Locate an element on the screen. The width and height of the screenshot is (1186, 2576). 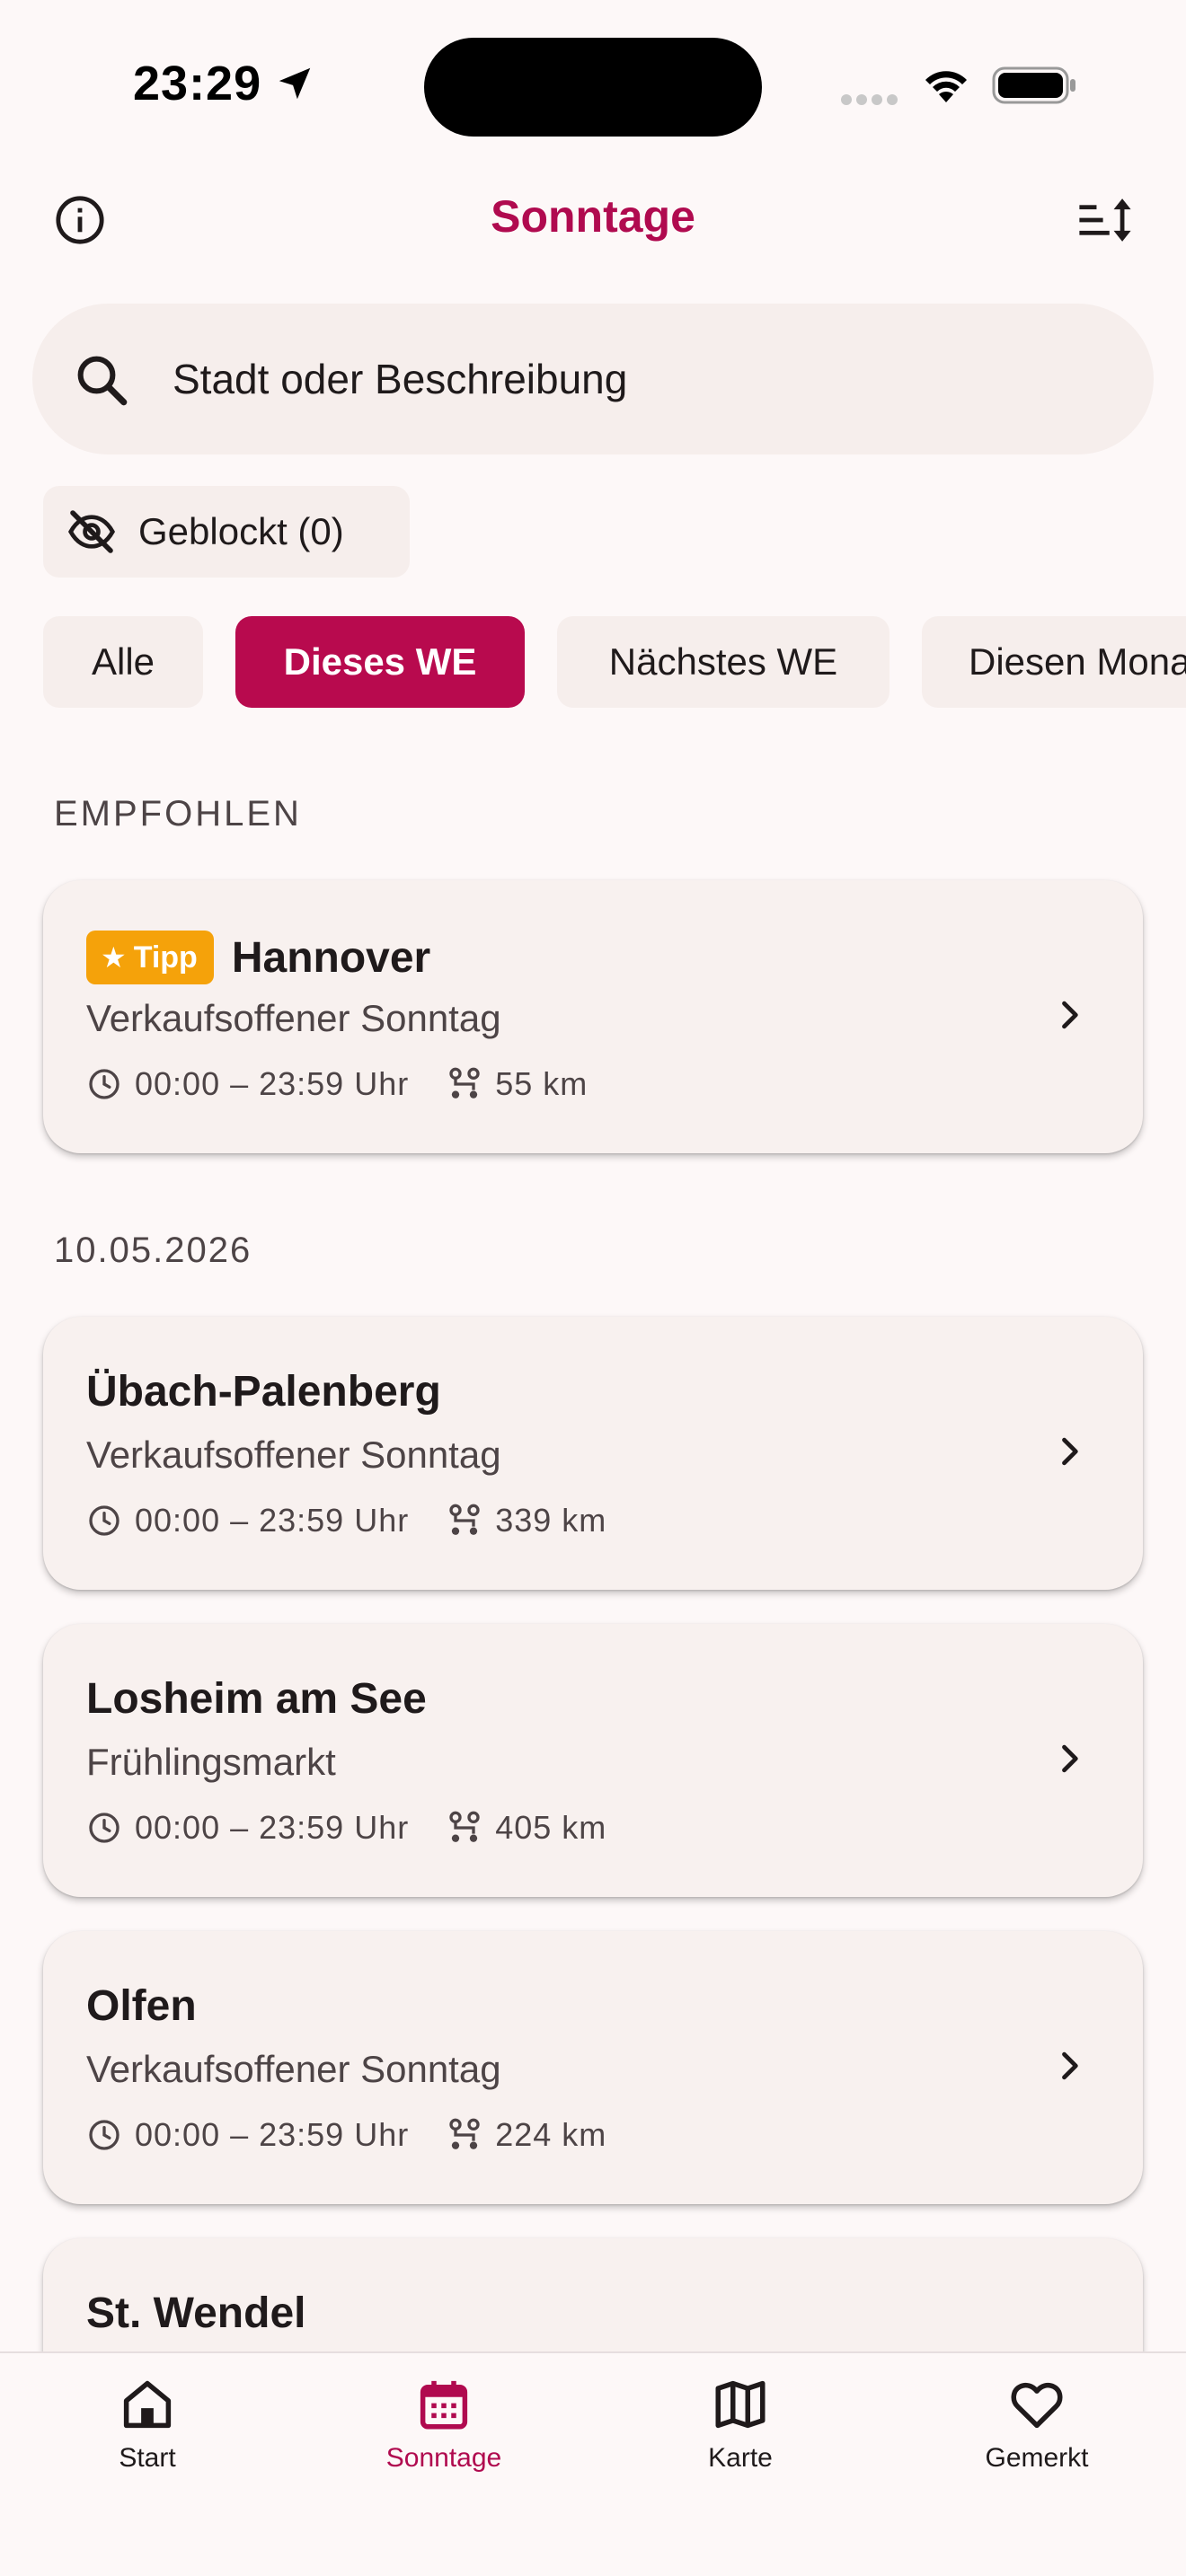
filter-chip-label: Dieses WE is located at coordinates (380, 661).